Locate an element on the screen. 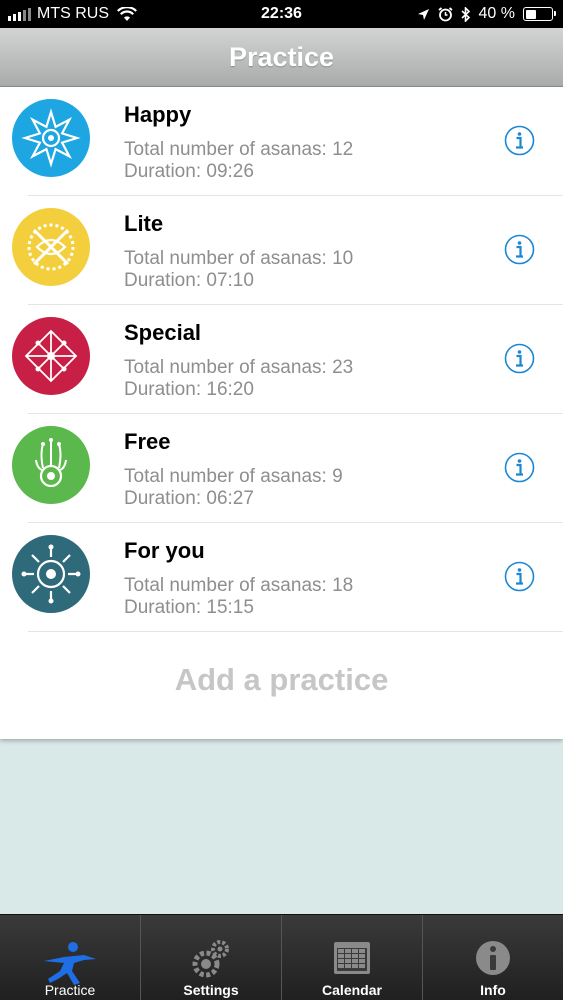 The width and height of the screenshot is (563, 1000). tab-practice: Practice is located at coordinates (70, 957).